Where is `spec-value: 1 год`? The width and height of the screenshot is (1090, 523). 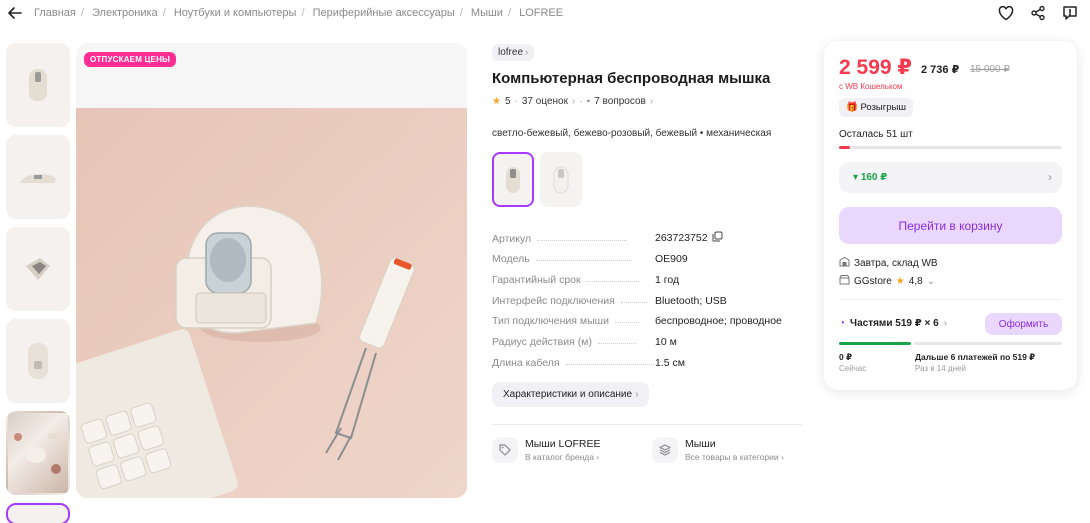 spec-value: 1 год is located at coordinates (667, 280).